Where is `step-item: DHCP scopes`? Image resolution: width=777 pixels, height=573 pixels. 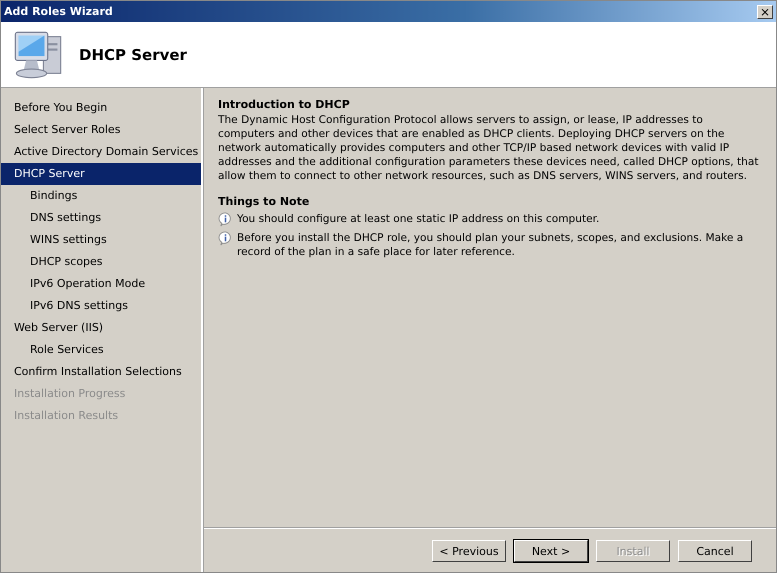
step-item: DHCP scopes is located at coordinates (101, 262).